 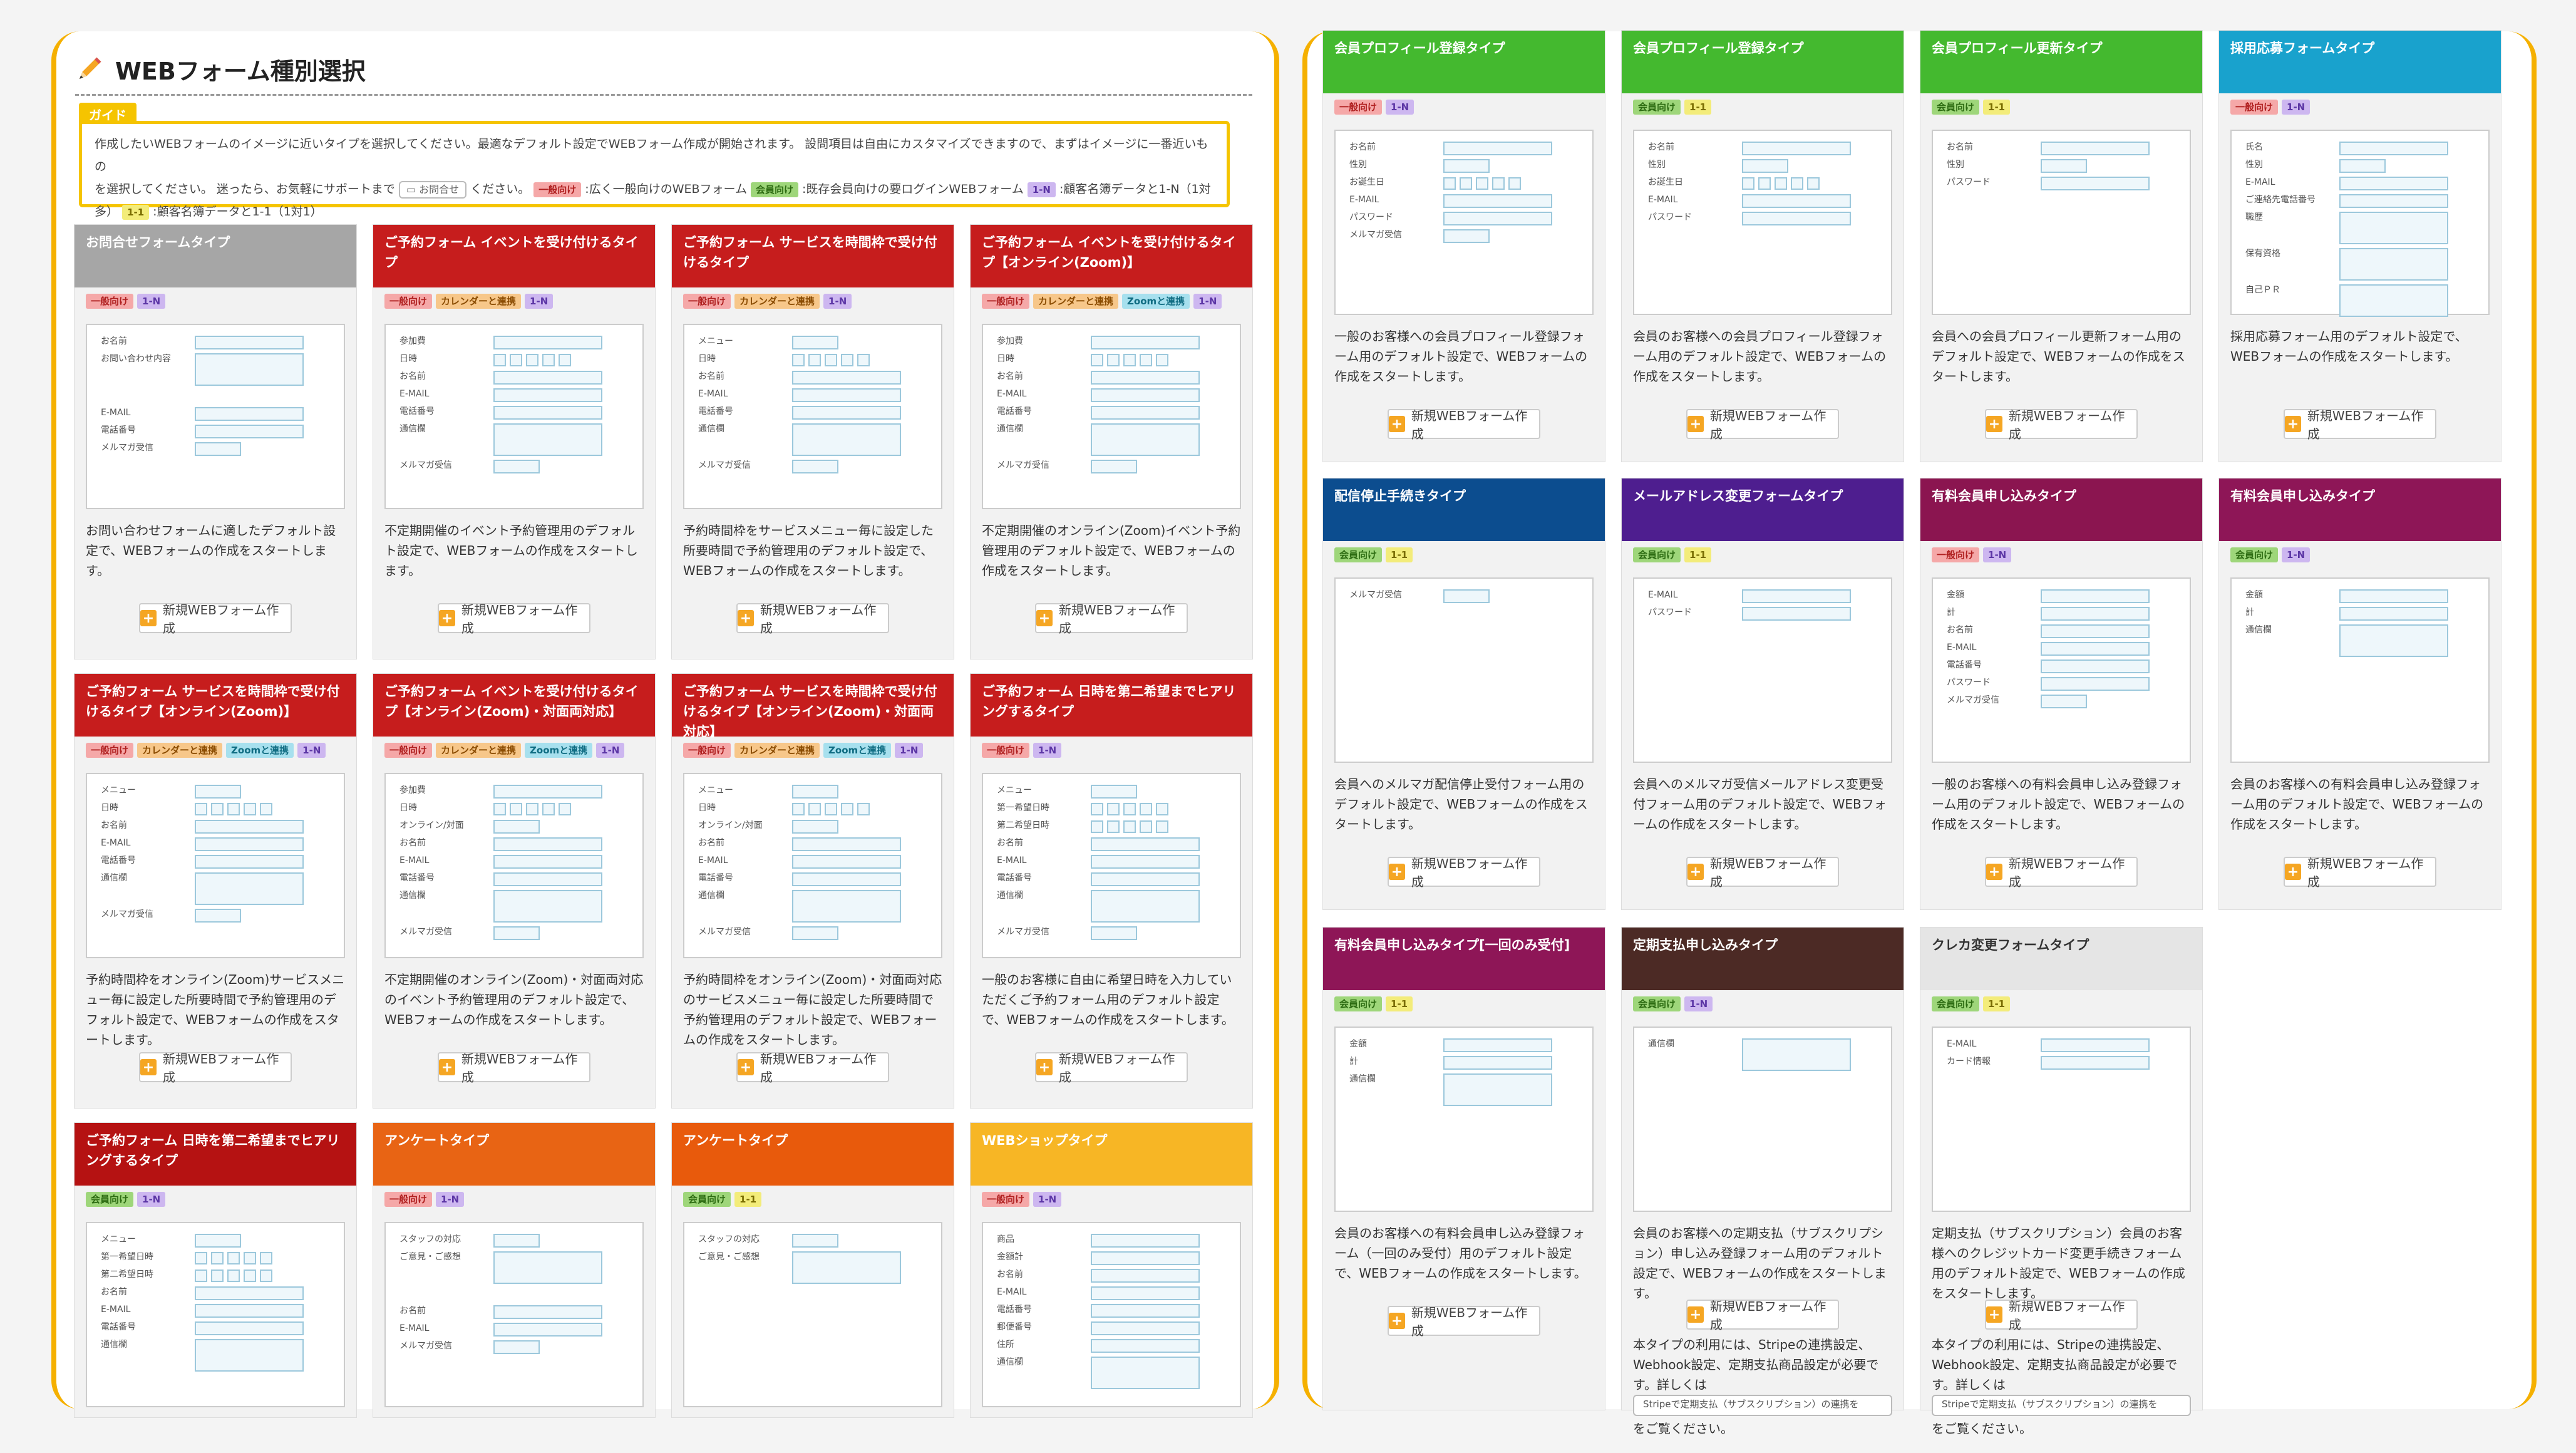 I want to click on card-title: メールアドレス変更フォームタイプ, so click(x=1763, y=509).